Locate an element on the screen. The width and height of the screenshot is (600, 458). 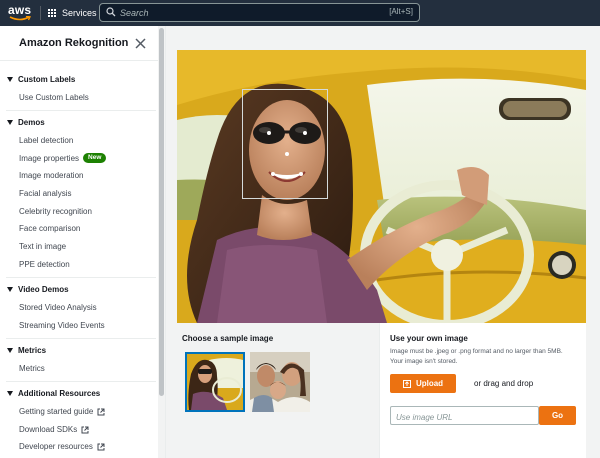
sidebar-item-image-moderation: Image moderation is located at coordinates (51, 175).